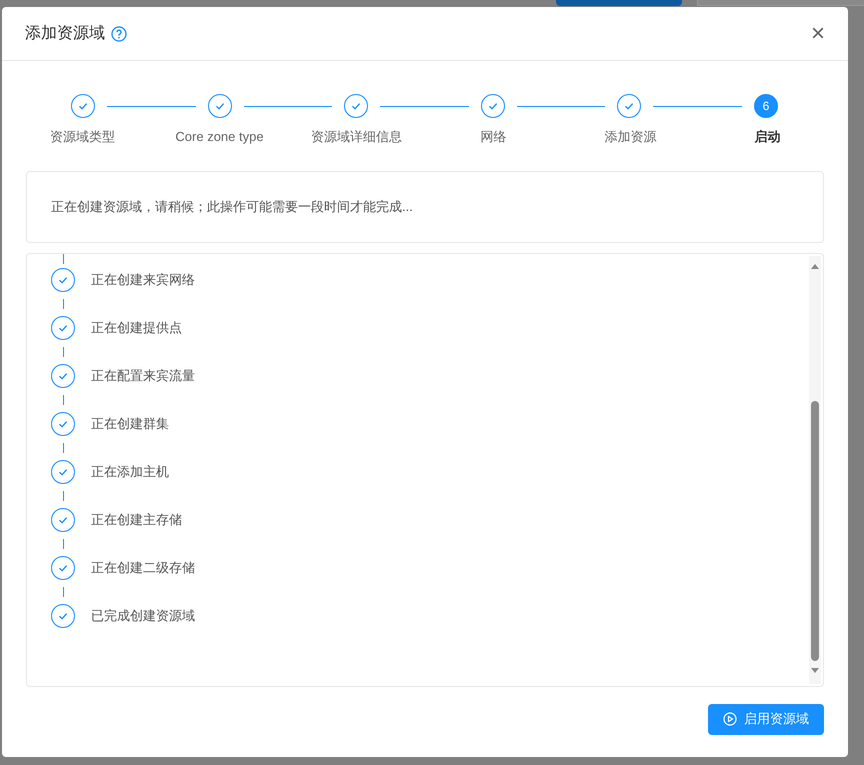 The width and height of the screenshot is (864, 765). Describe the element at coordinates (119, 34) in the screenshot. I see `help-icon` at that location.